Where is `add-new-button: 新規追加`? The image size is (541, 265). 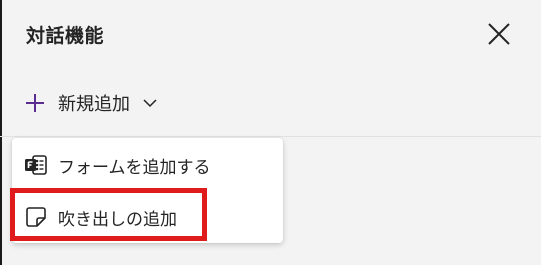 add-new-button: 新規追加 is located at coordinates (91, 103).